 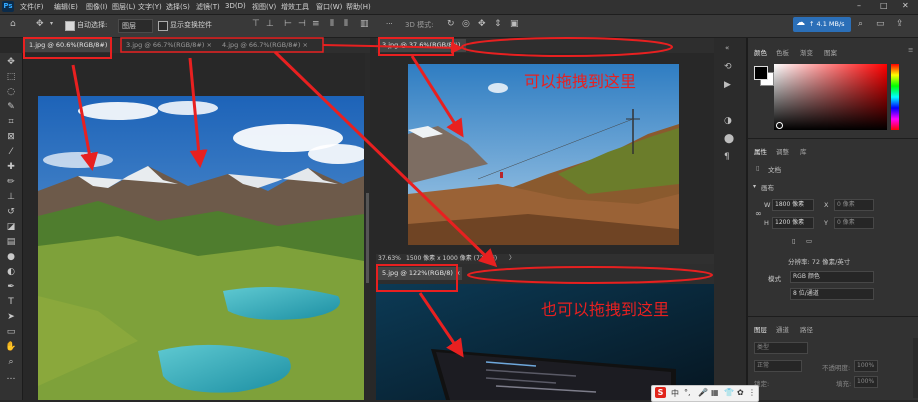 What do you see at coordinates (826, 223) in the screenshot?
I see `y-label: Y` at bounding box center [826, 223].